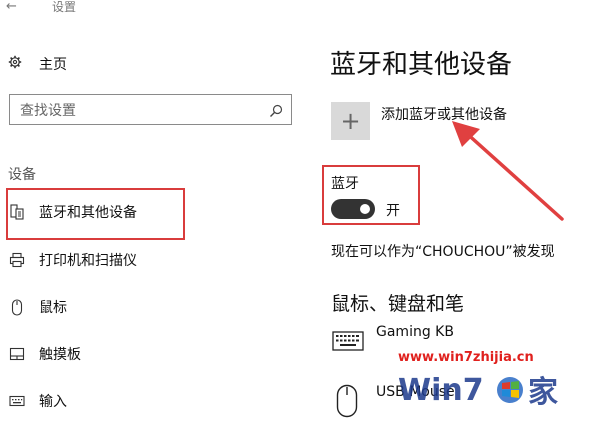 The image size is (591, 428). I want to click on sidebar-item-label: 输入, so click(53, 402).